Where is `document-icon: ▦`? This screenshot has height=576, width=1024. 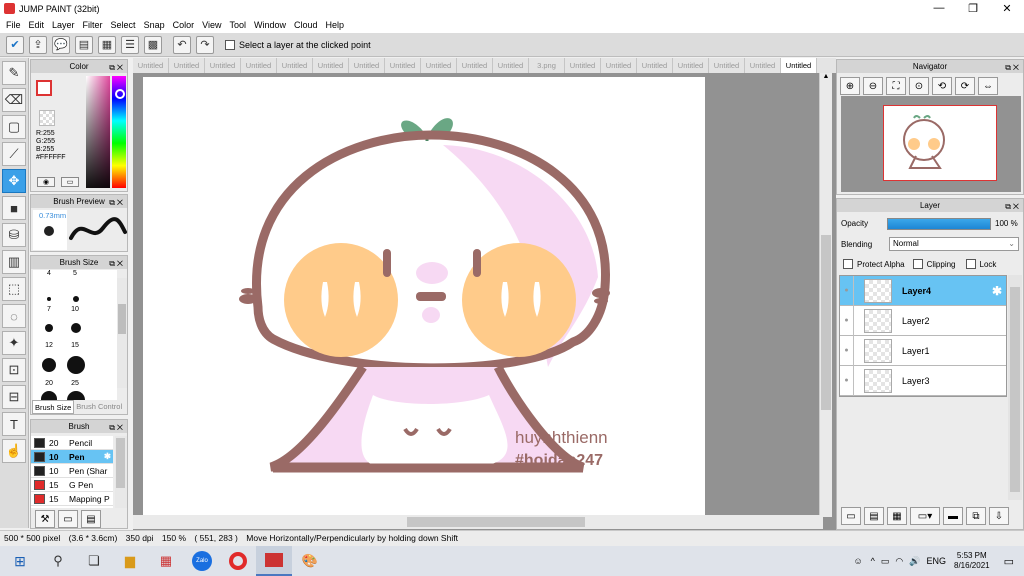
document-icon: ▦ is located at coordinates (107, 44).